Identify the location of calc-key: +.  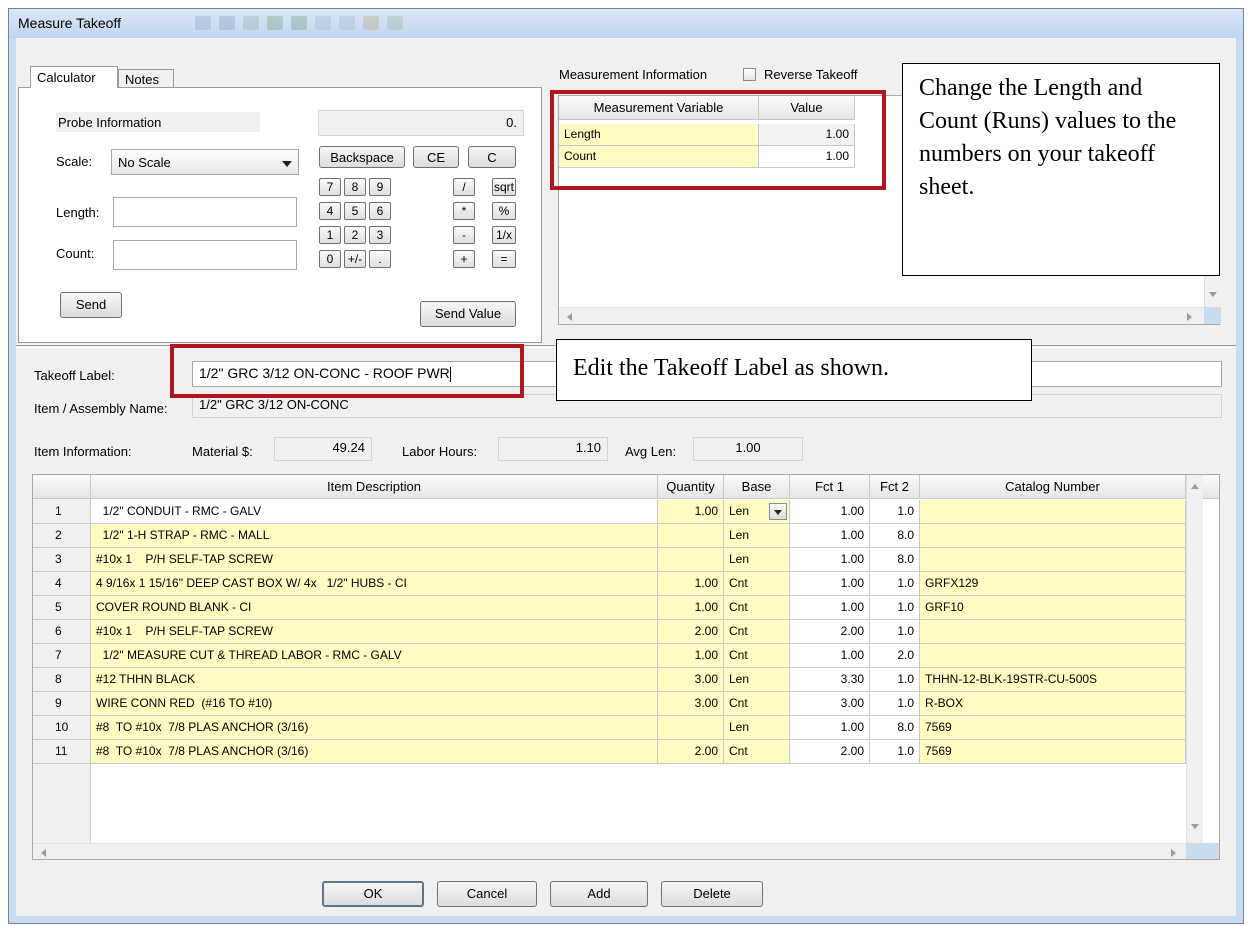
(464, 259).